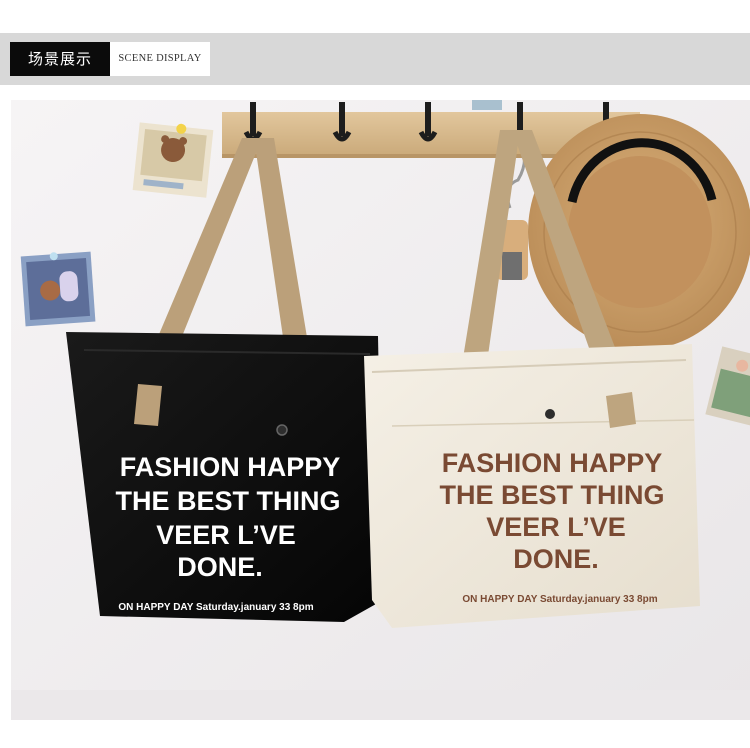  I want to click on wall-sticker-night-card, so click(58, 289).